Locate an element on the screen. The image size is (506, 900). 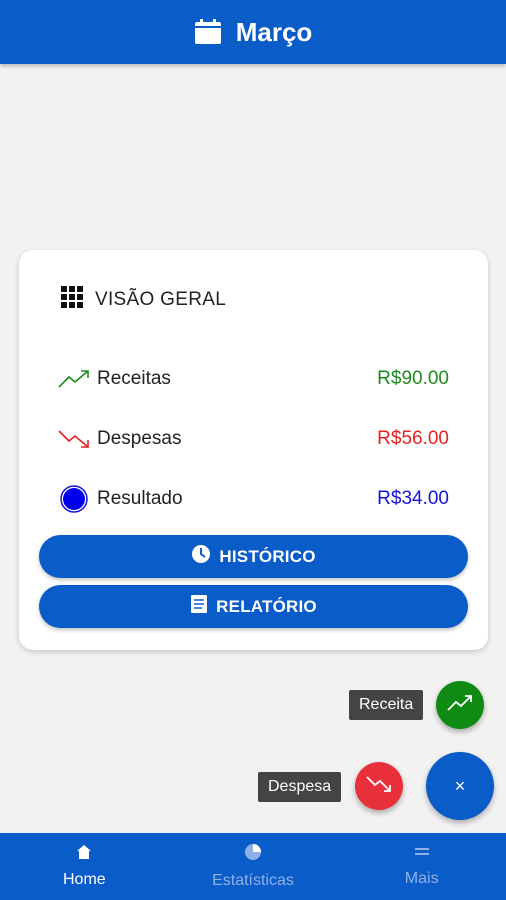
grid-icon is located at coordinates (72, 299).